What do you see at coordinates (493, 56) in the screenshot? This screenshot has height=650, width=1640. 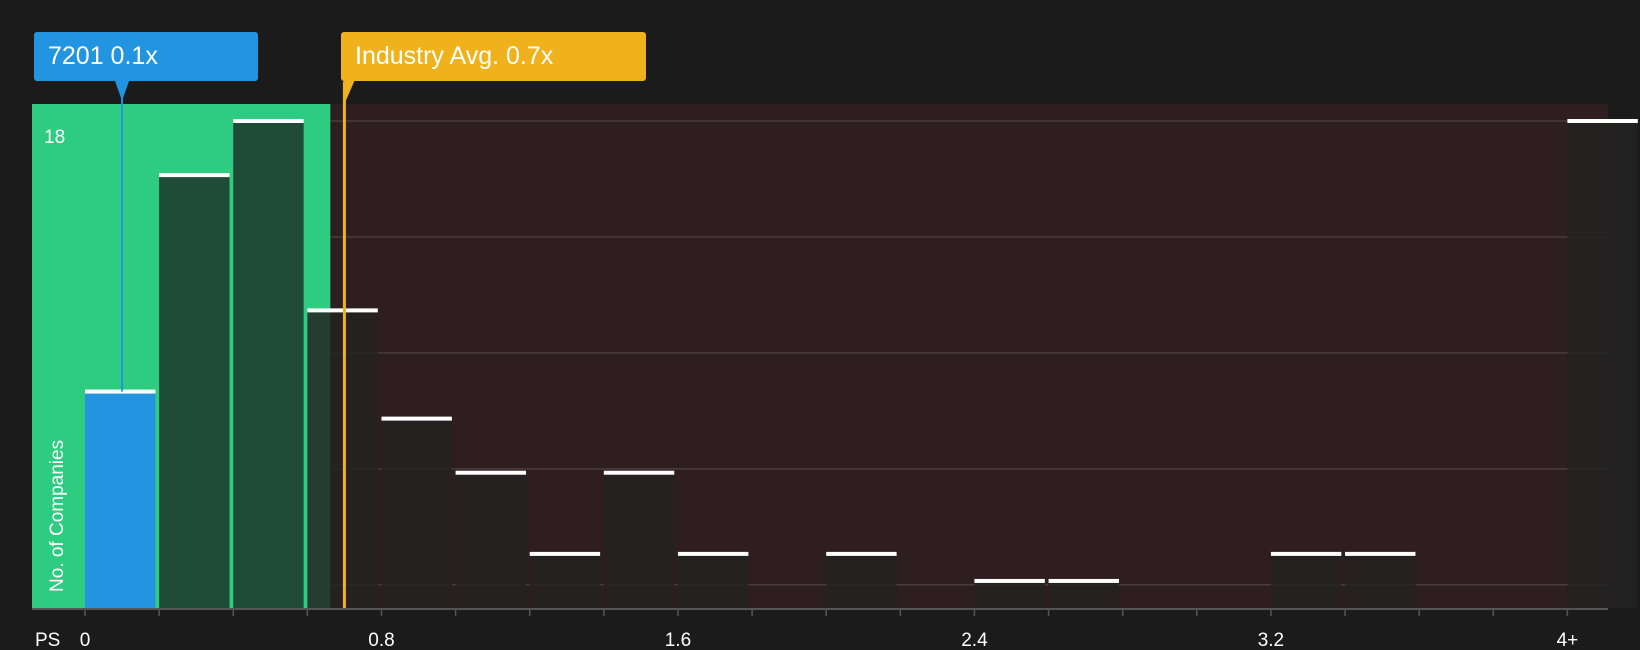 I see `industry-average-callout: Industry Avg. 0.7x` at bounding box center [493, 56].